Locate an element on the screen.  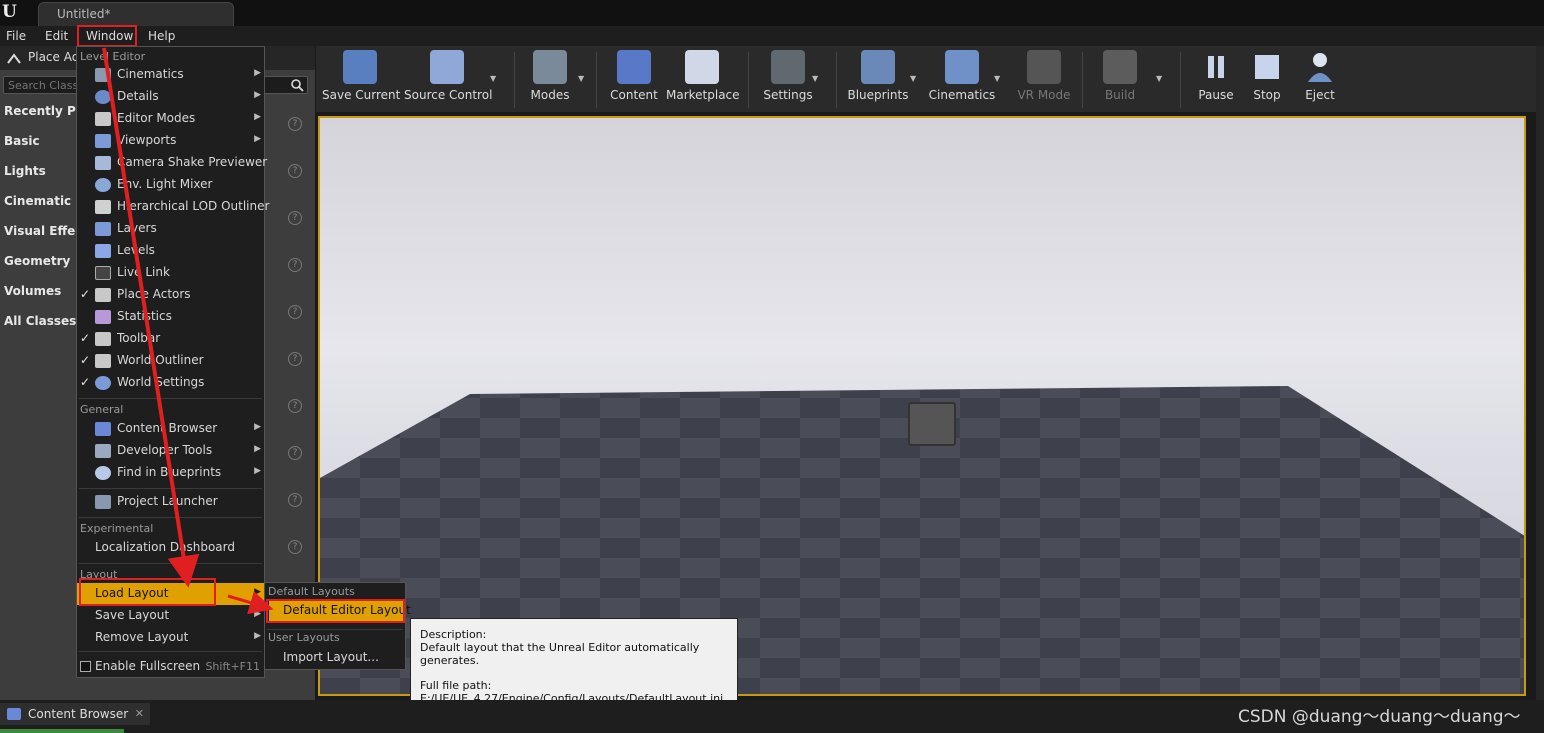
title-bar: U Untitled* is located at coordinates (772, 13).